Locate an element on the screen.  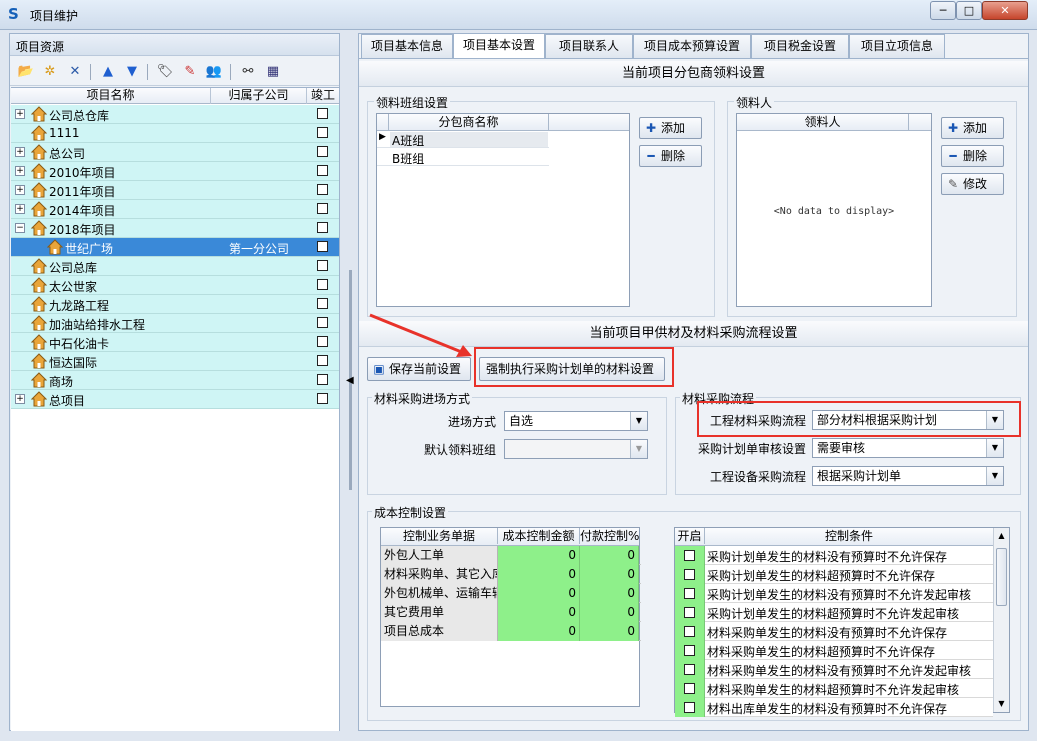
table-row: 其它费用单 0 0 is located at coordinates (511, 612).